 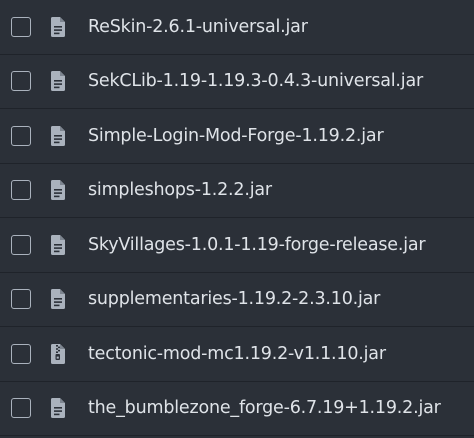 I want to click on file-name-link: SekCLib-1.19-1.19.3-0.4.3-universal.jar, so click(x=255, y=81).